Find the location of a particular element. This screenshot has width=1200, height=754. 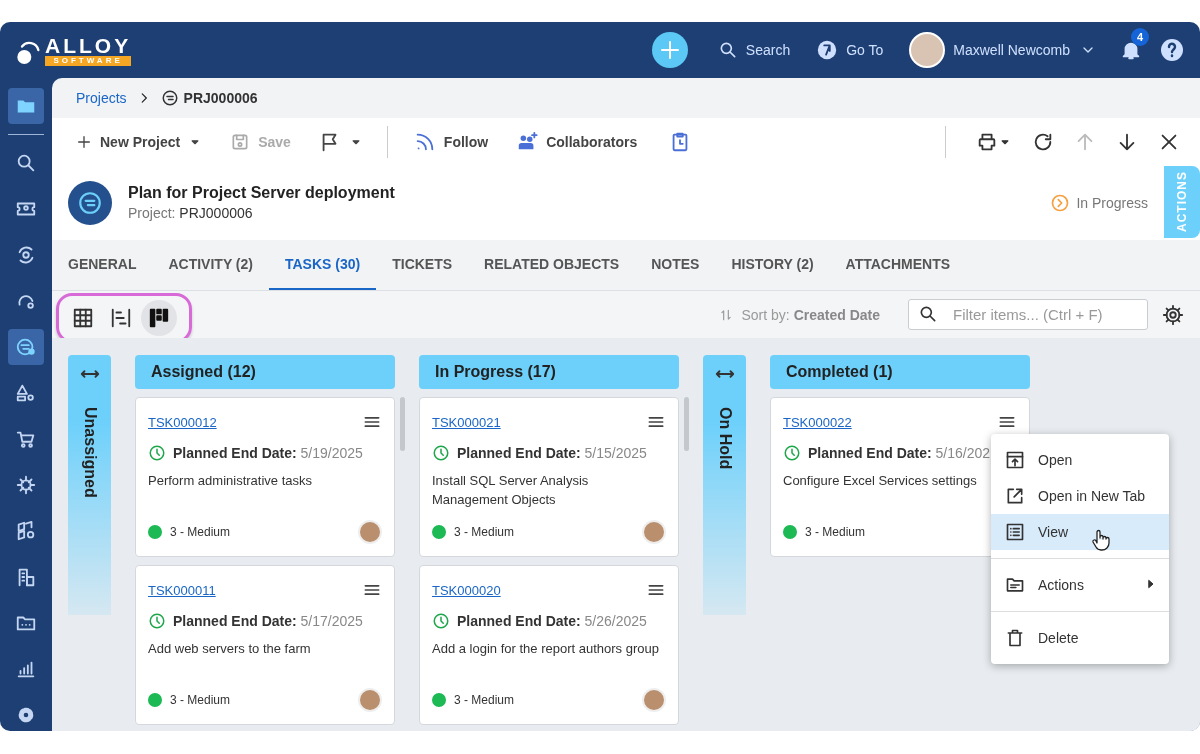

tiles-gear-icon is located at coordinates (26, 531).